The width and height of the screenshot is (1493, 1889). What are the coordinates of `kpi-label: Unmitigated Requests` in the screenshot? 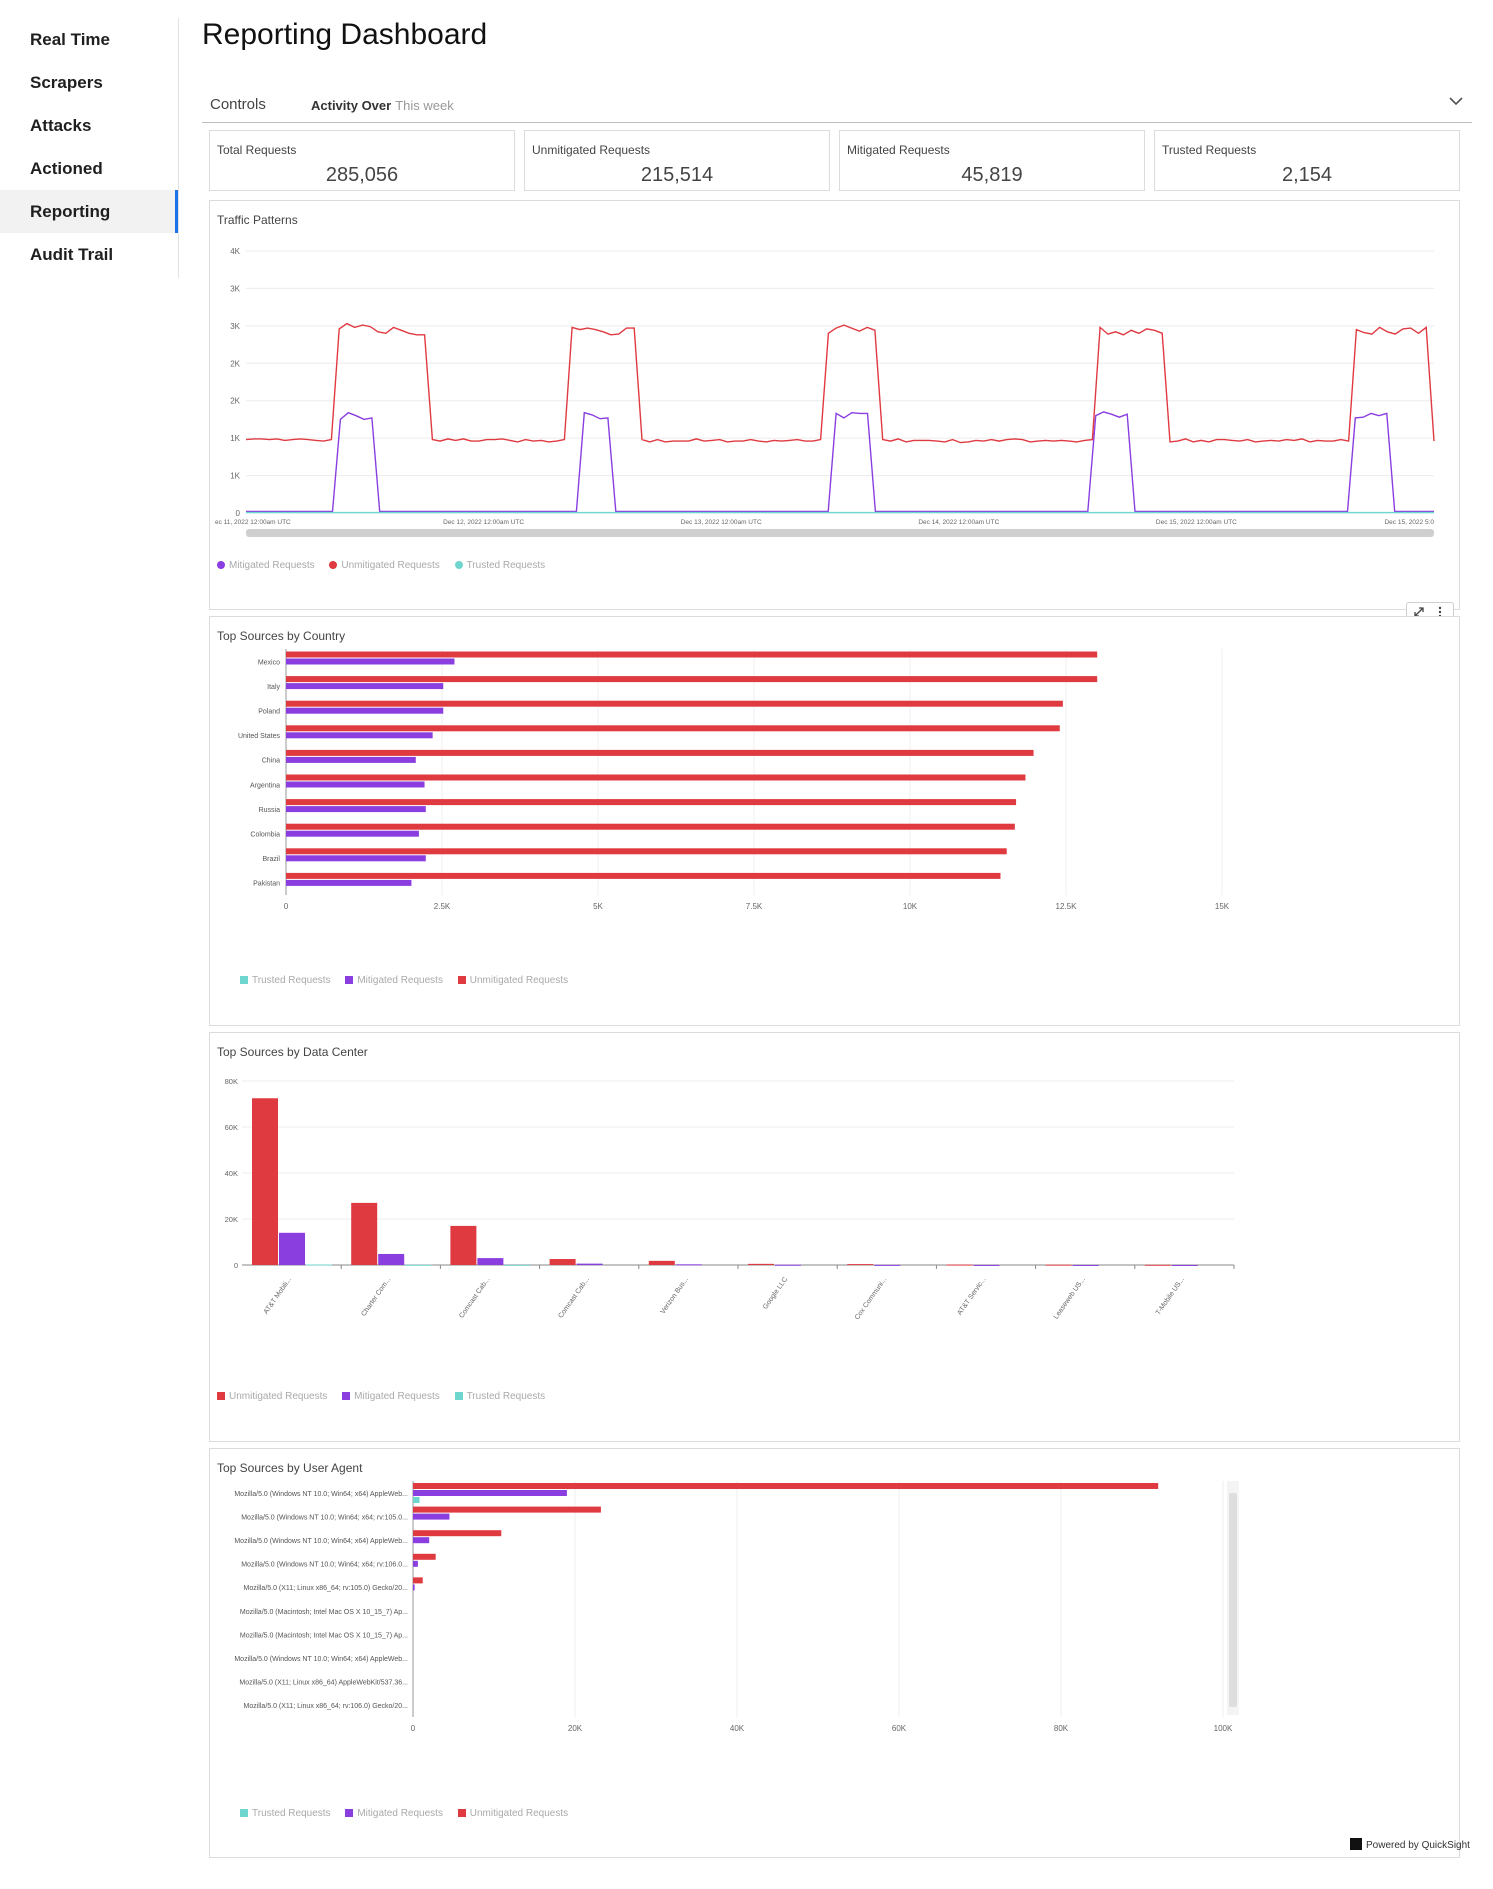 It's located at (591, 150).